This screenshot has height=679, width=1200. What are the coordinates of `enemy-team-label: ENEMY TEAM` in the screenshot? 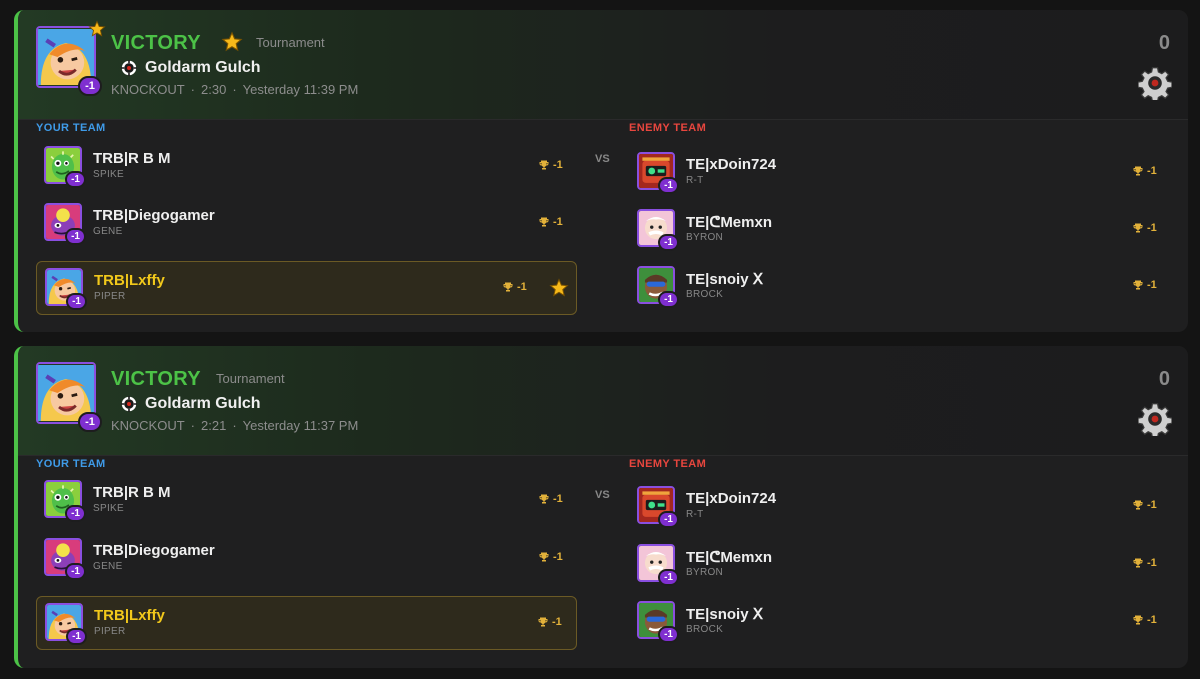 It's located at (668, 128).